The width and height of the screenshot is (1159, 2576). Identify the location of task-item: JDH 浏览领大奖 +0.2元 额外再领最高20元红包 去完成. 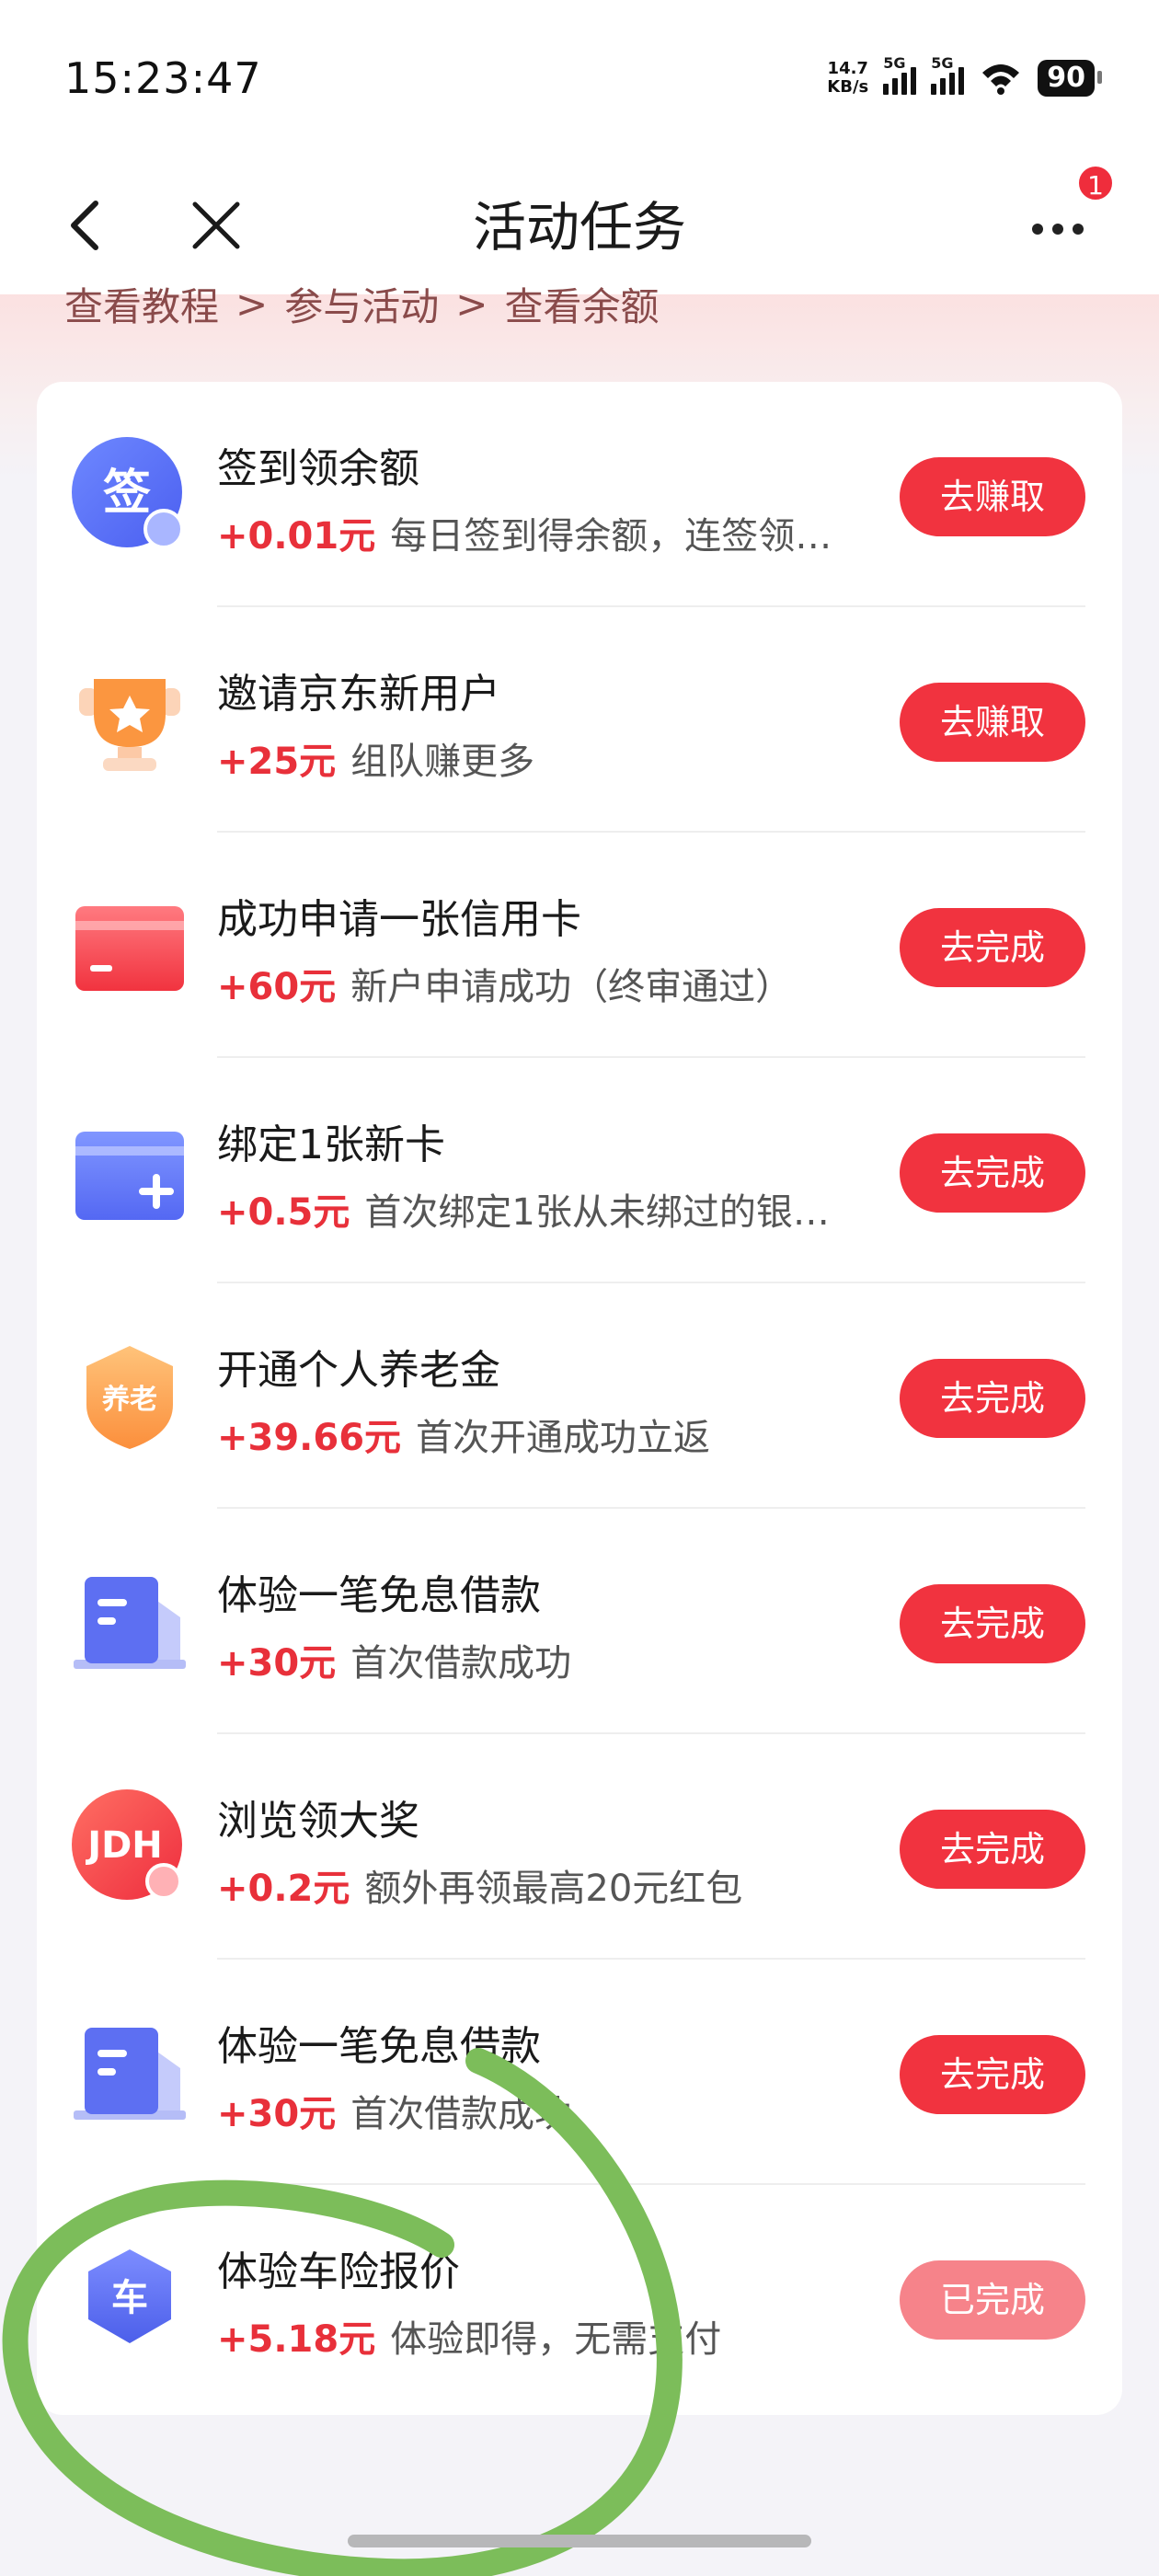
(579, 1847).